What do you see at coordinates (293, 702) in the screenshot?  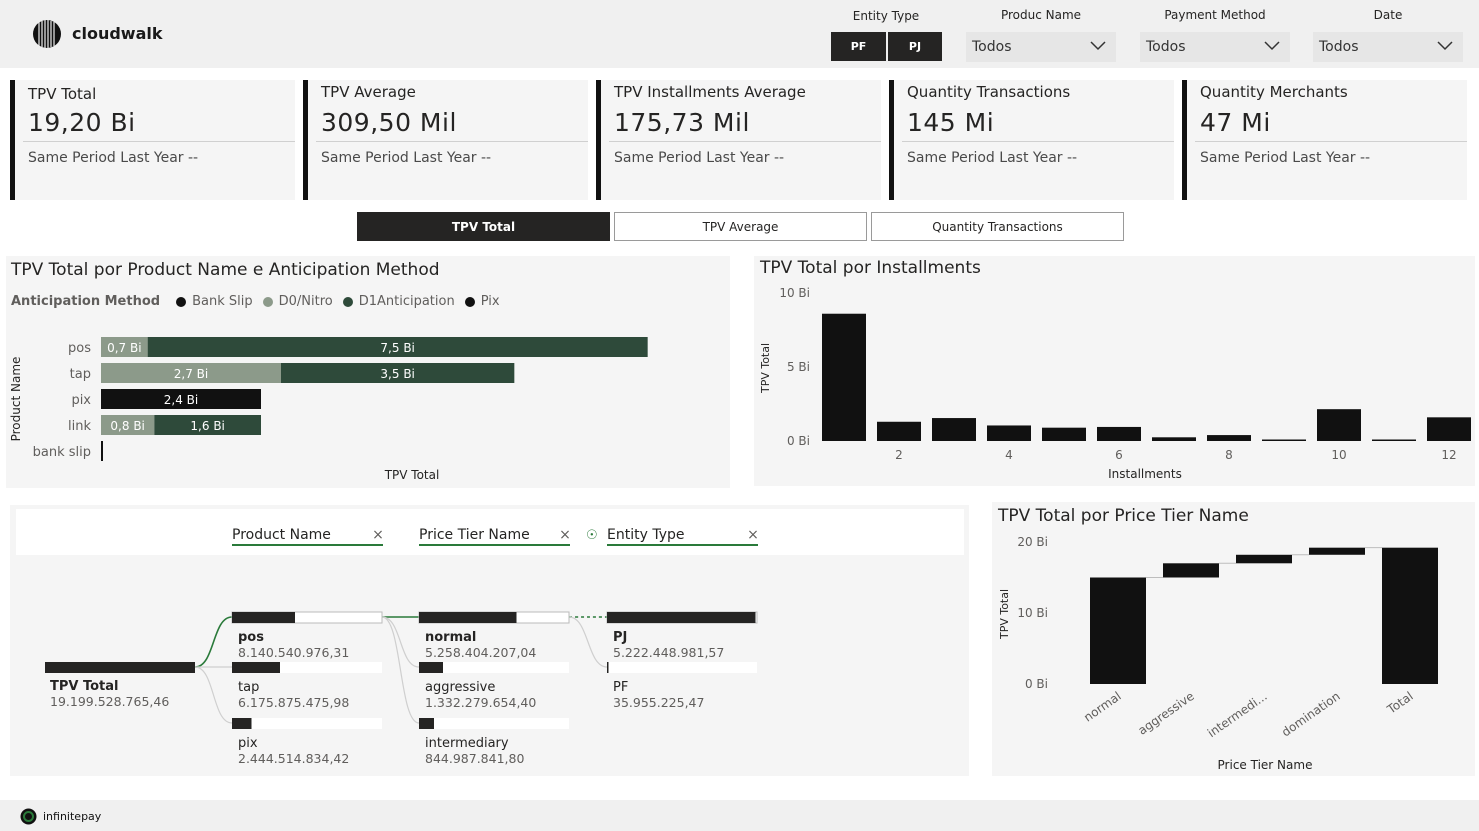 I see `decomp-node-value: 6.175.875.475,98` at bounding box center [293, 702].